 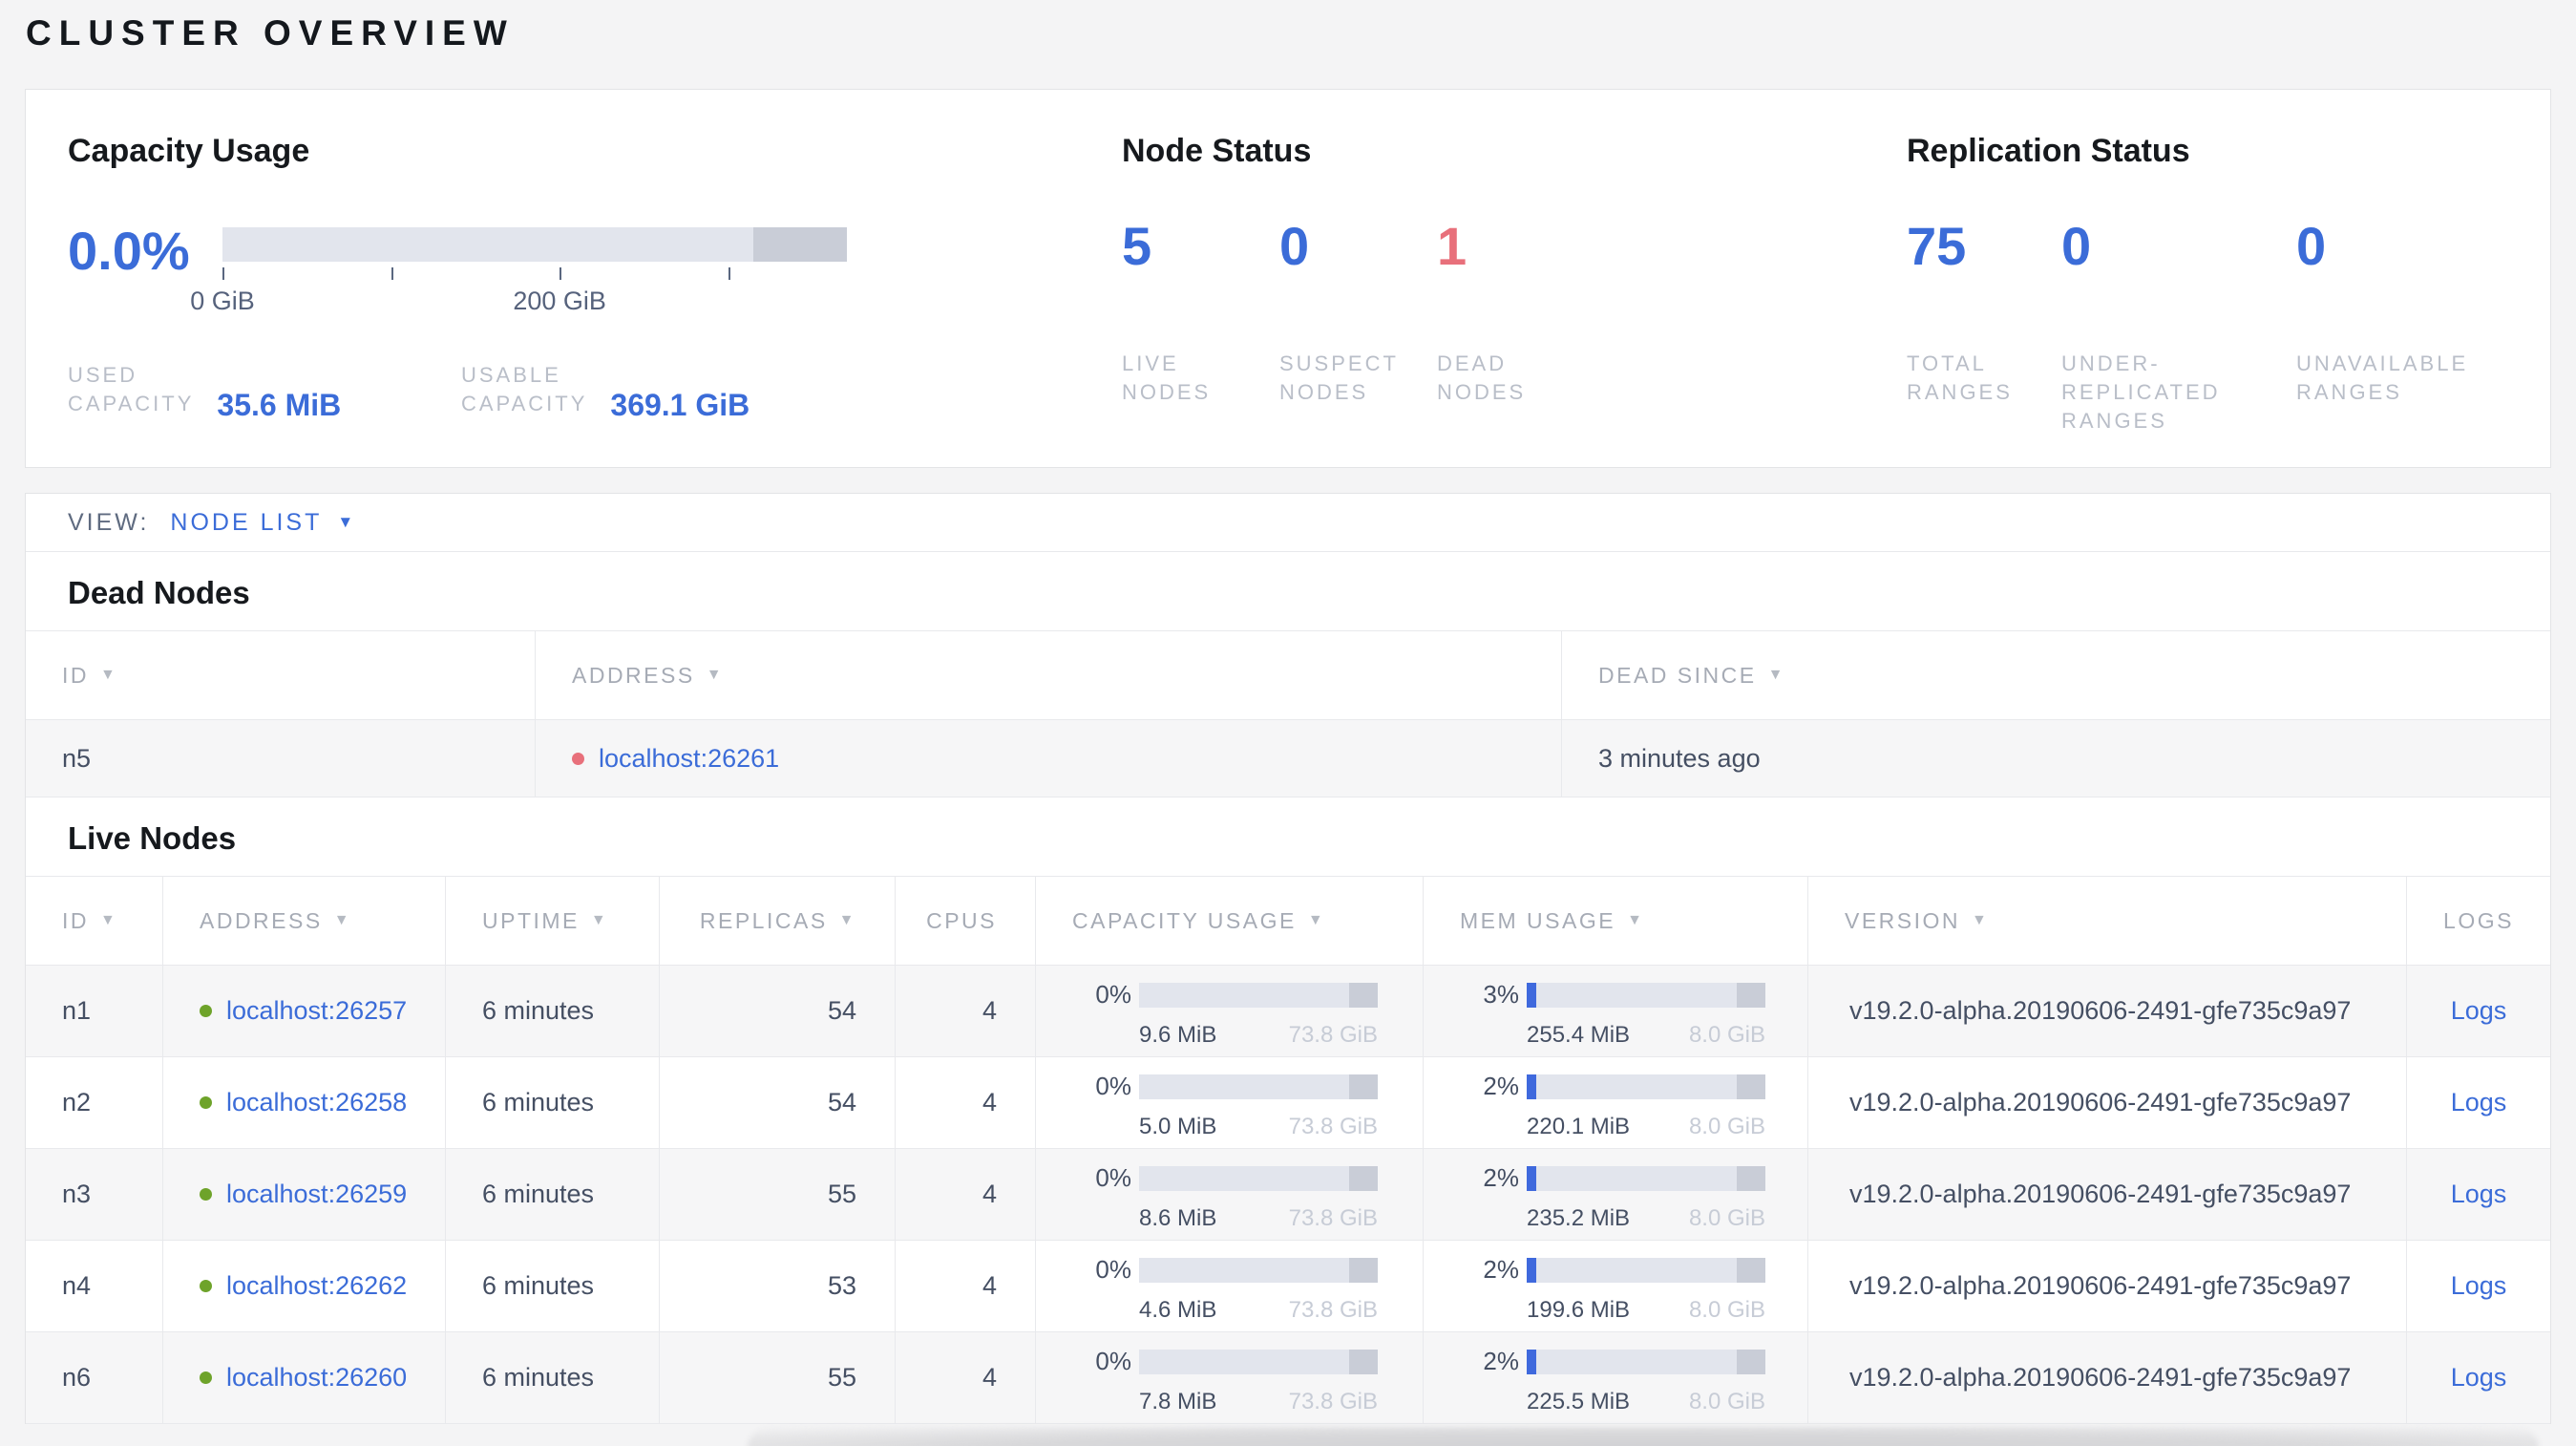 What do you see at coordinates (1230, 921) in the screenshot?
I see `live-nodes-header-capacity: CAPACITY USAGE ▼` at bounding box center [1230, 921].